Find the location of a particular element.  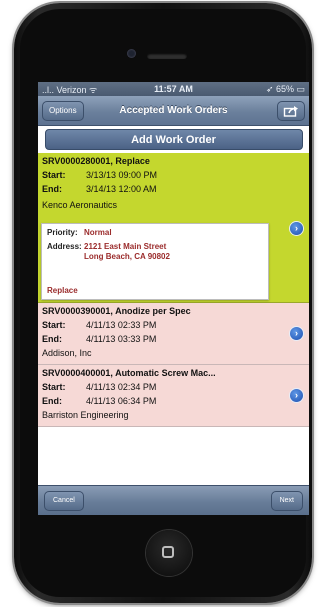

status-bar: ..l.. Verizon ᯤ 11:57 AM ➶ 65% ▭ is located at coordinates (173, 89).